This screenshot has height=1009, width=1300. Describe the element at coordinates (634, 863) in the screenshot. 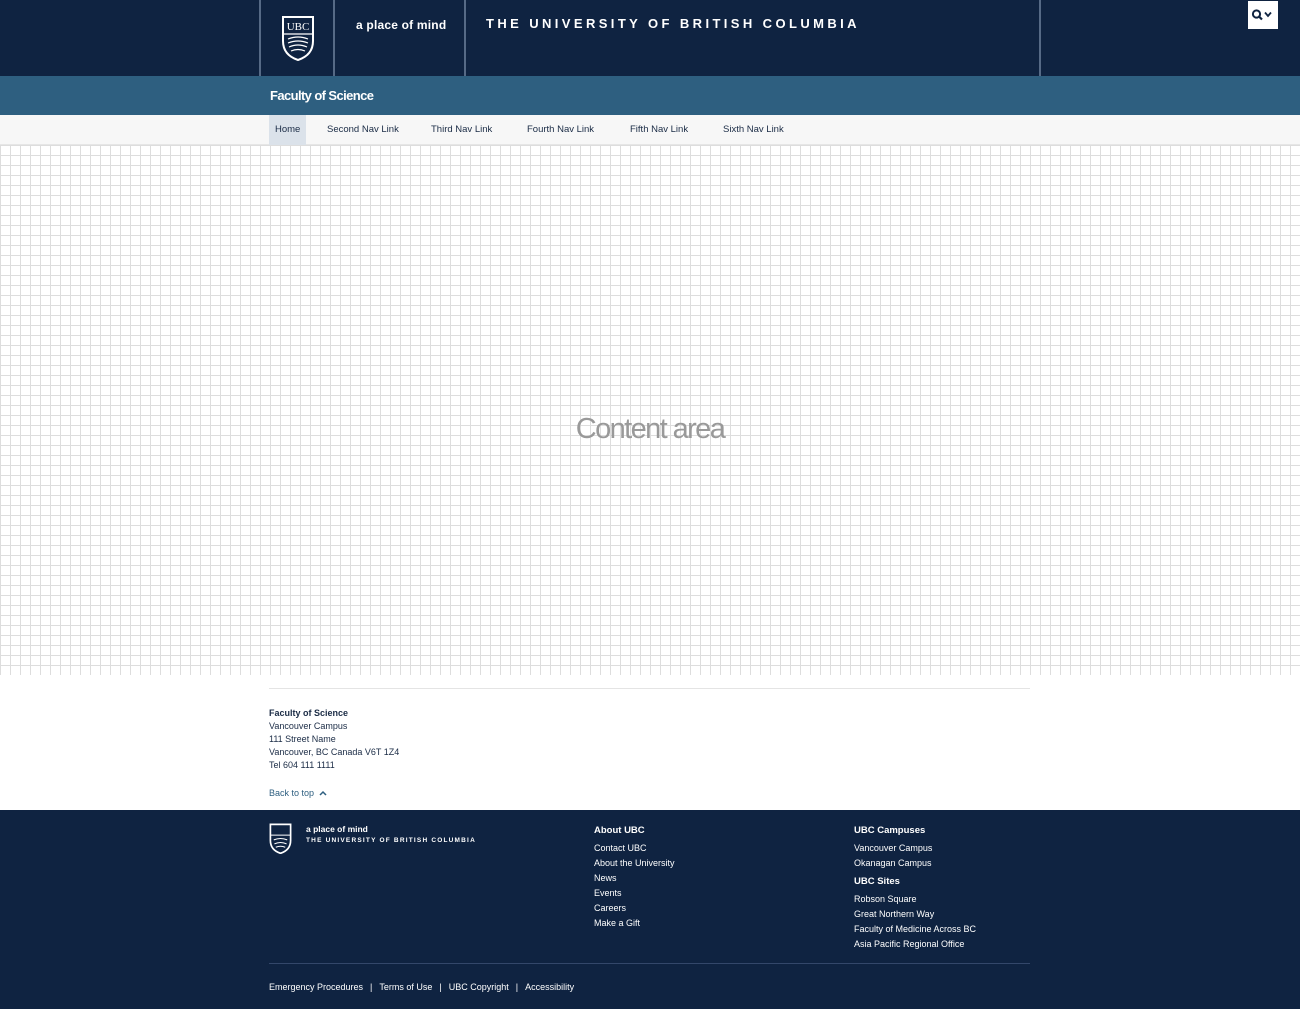

I see `footer-link-about: About the University` at that location.